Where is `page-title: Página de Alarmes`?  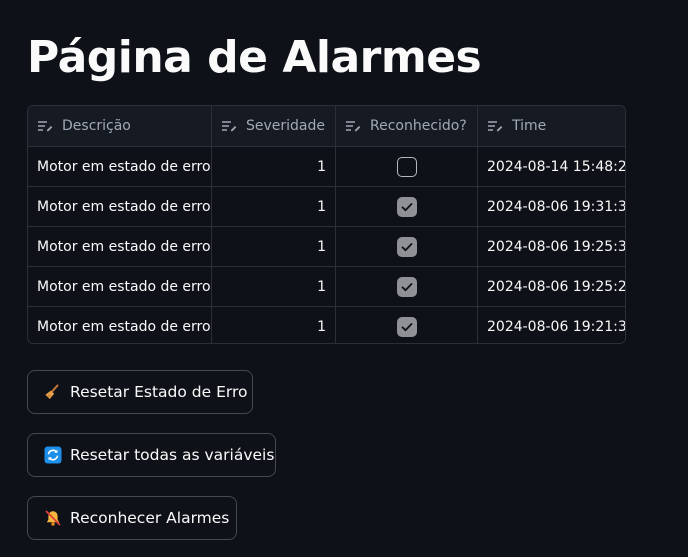 page-title: Página de Alarmes is located at coordinates (254, 57).